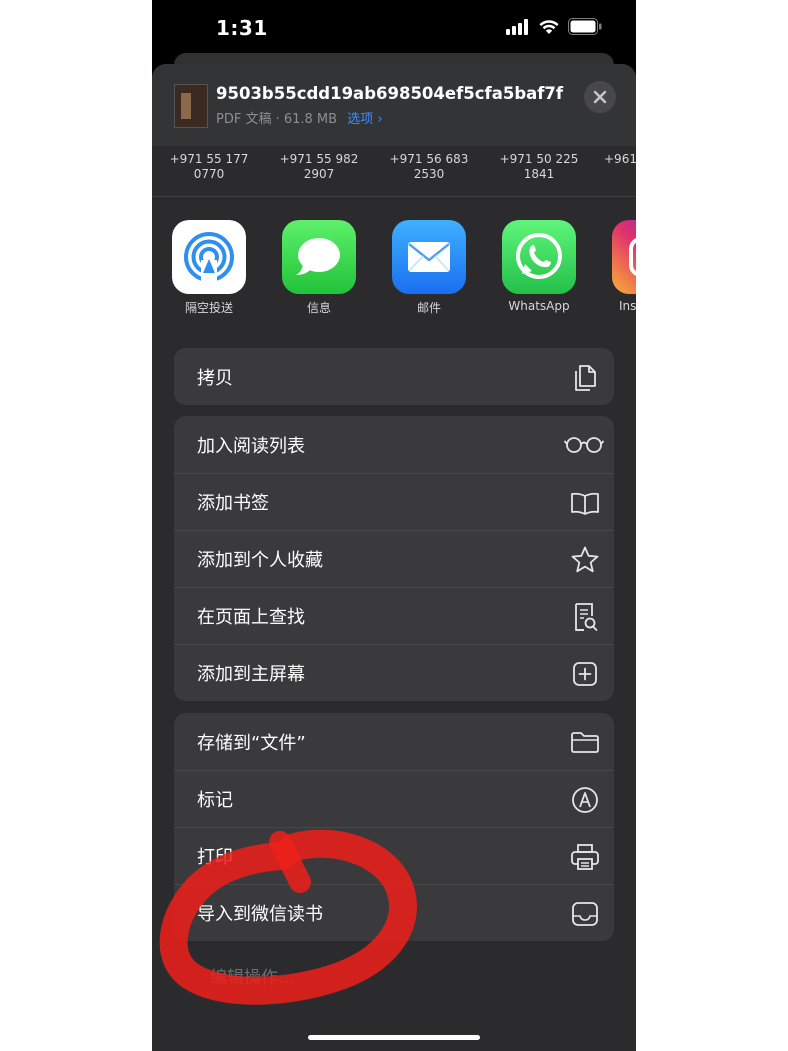  What do you see at coordinates (394, 29) in the screenshot?
I see `status-bar: 1:31` at bounding box center [394, 29].